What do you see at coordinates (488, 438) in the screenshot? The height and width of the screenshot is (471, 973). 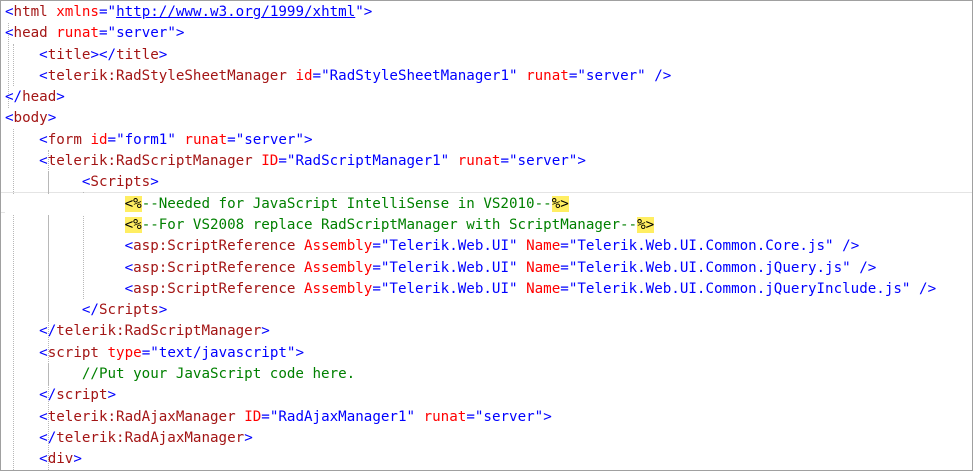 I see `code-line: </telerik:RadAjaxManager>` at bounding box center [488, 438].